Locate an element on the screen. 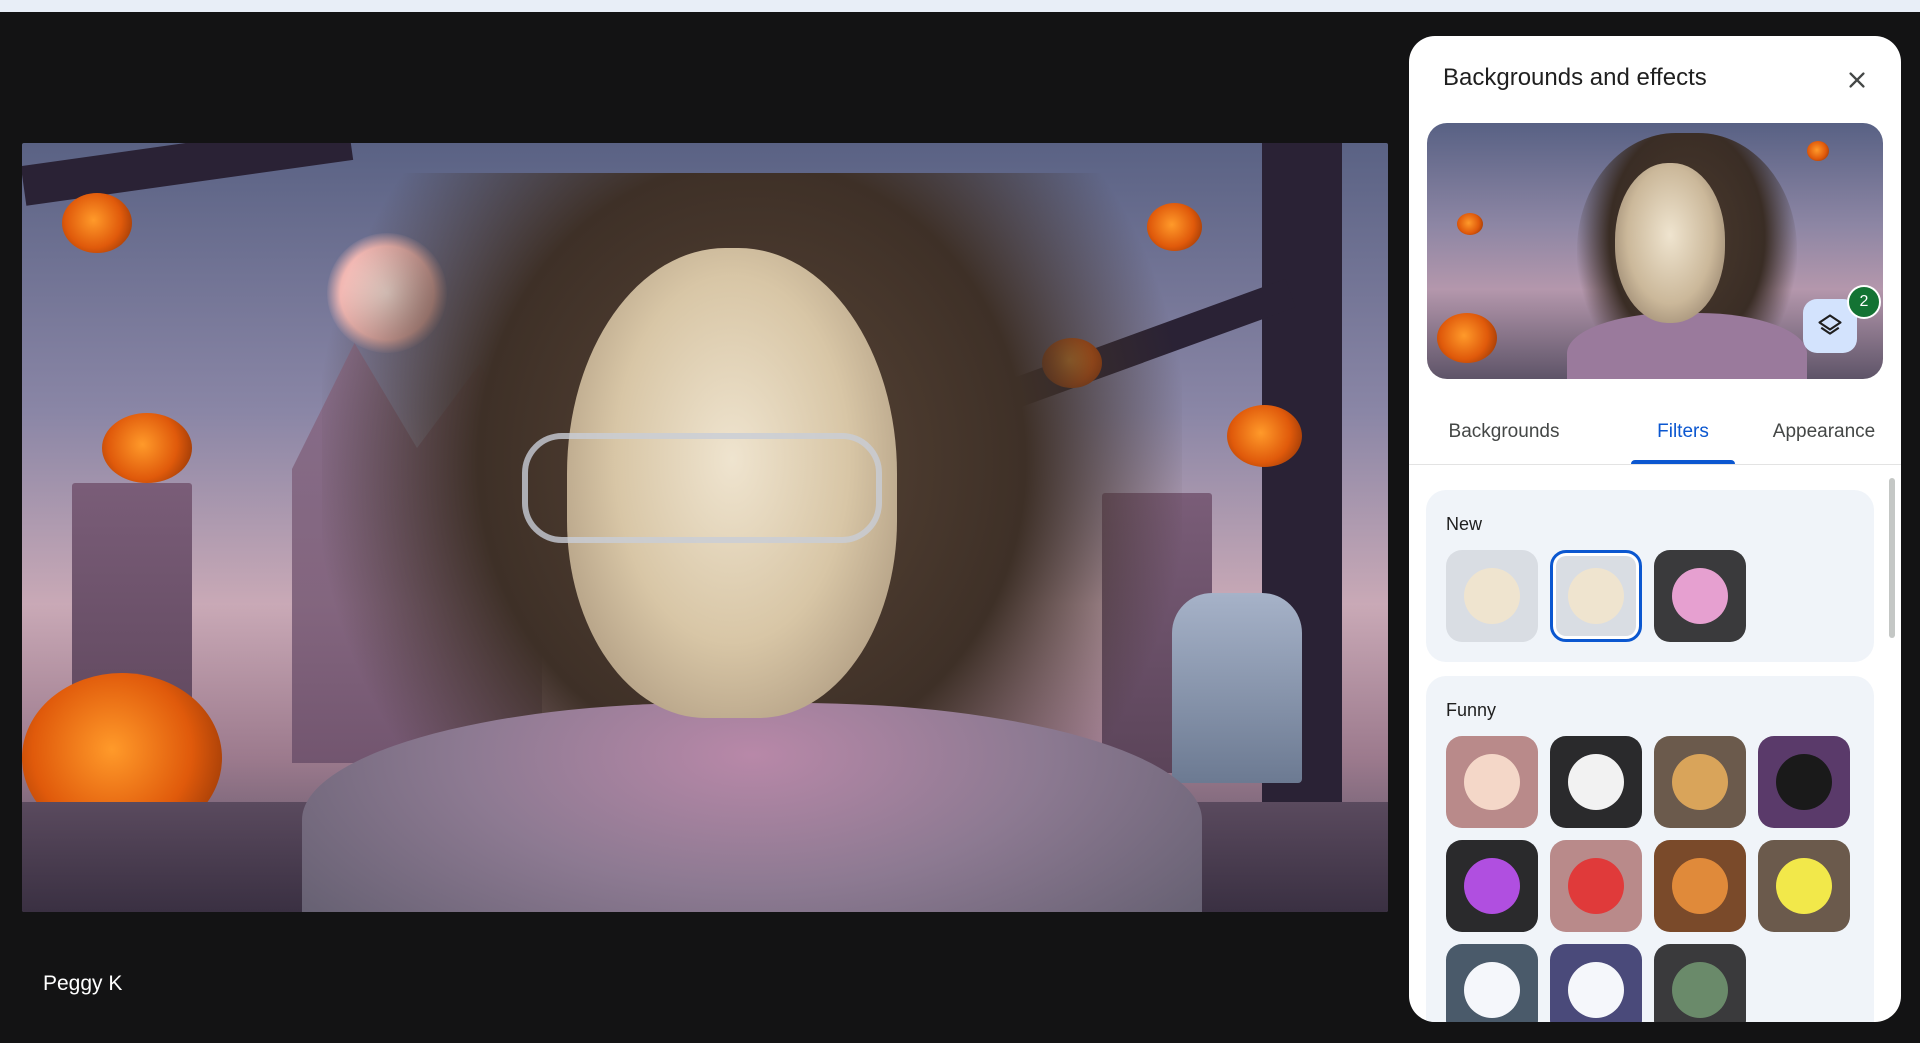  lightbulb-filter-icon is located at coordinates (1804, 886).